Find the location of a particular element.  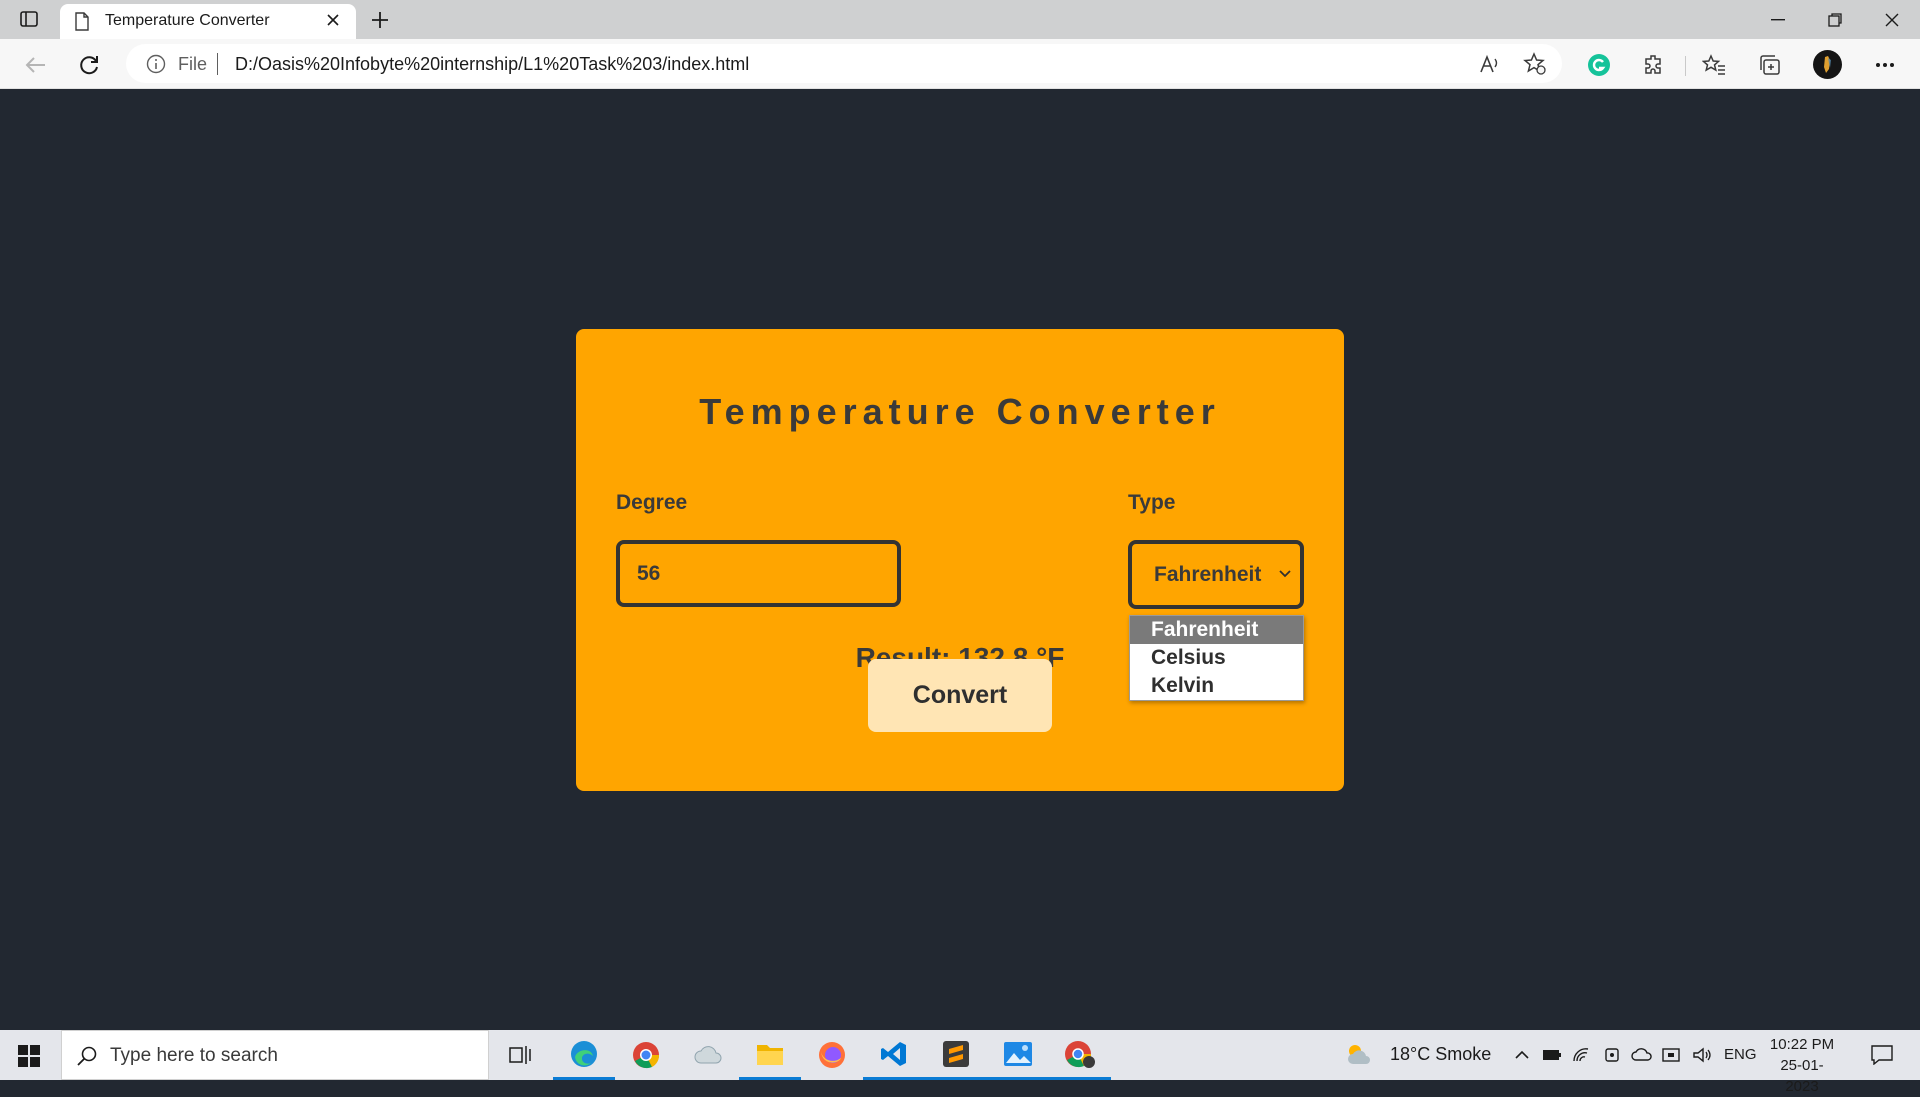

weather-icon is located at coordinates (1360, 1055).